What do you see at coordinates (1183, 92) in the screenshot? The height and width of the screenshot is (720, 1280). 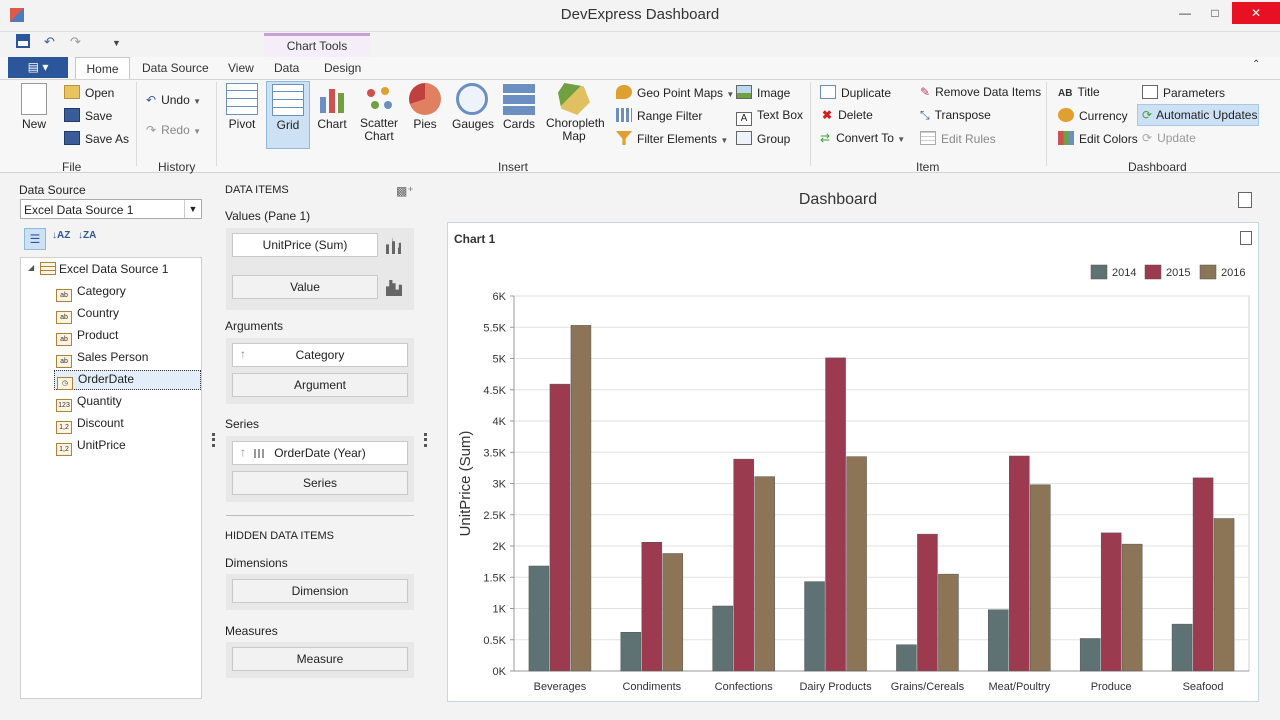 I see `parameters-button: Parameters` at bounding box center [1183, 92].